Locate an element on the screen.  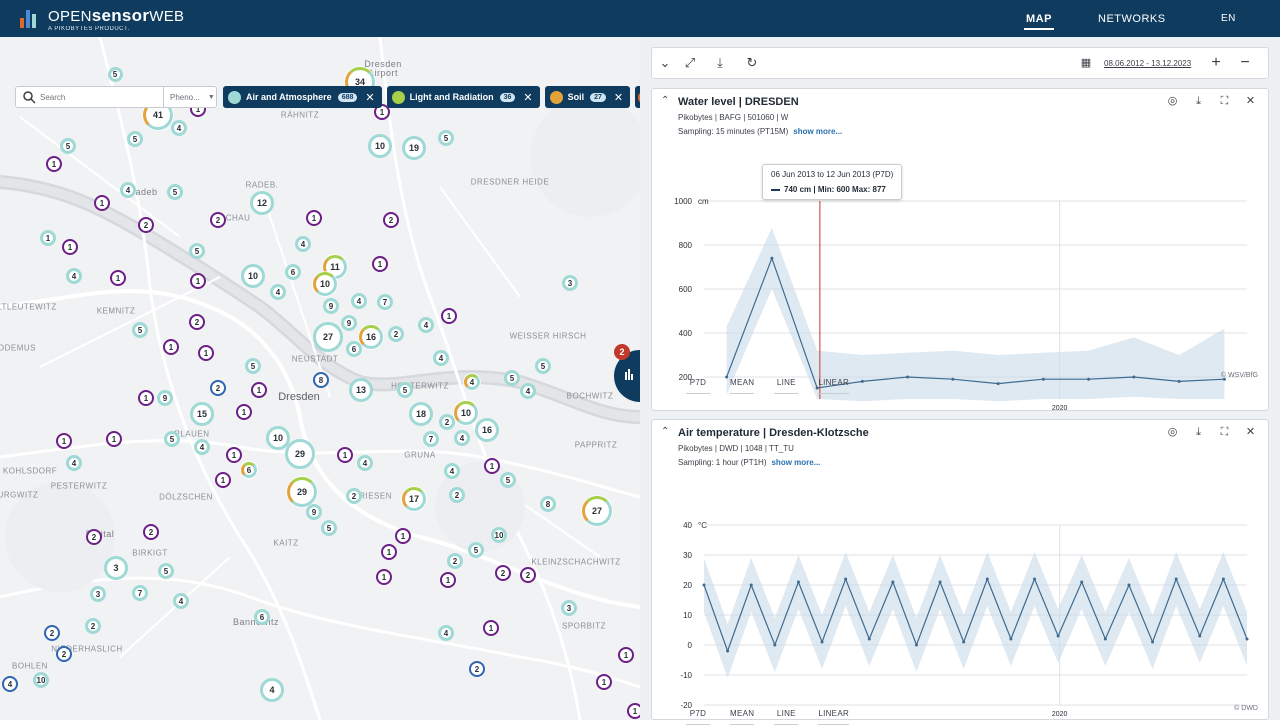
search-bar: Pheno...▼ is located at coordinates (116, 97).